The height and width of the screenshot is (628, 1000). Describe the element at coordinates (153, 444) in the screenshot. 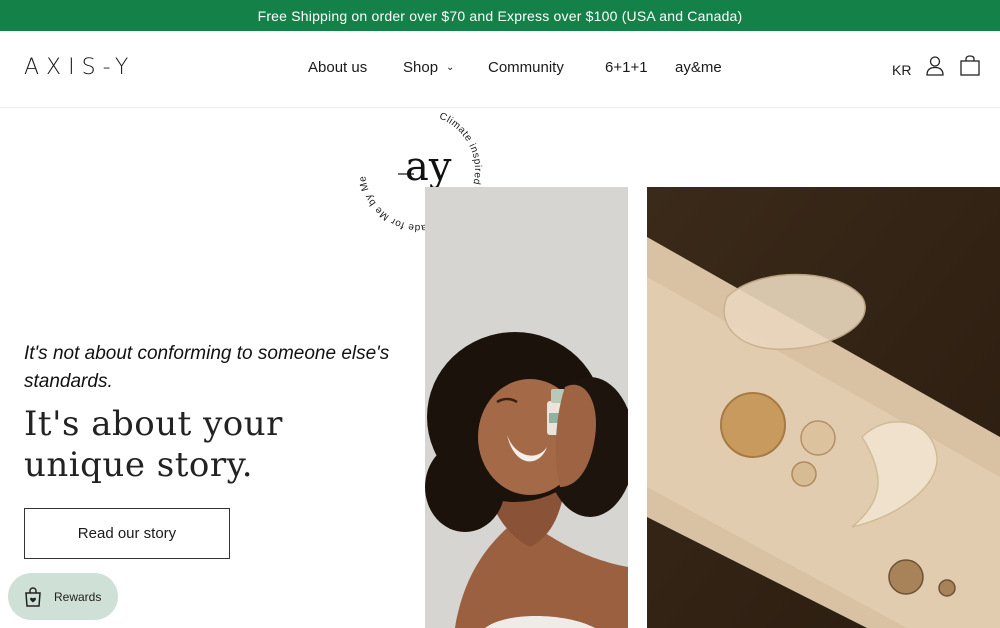

I see `hero-title: It's about your unique story.` at that location.